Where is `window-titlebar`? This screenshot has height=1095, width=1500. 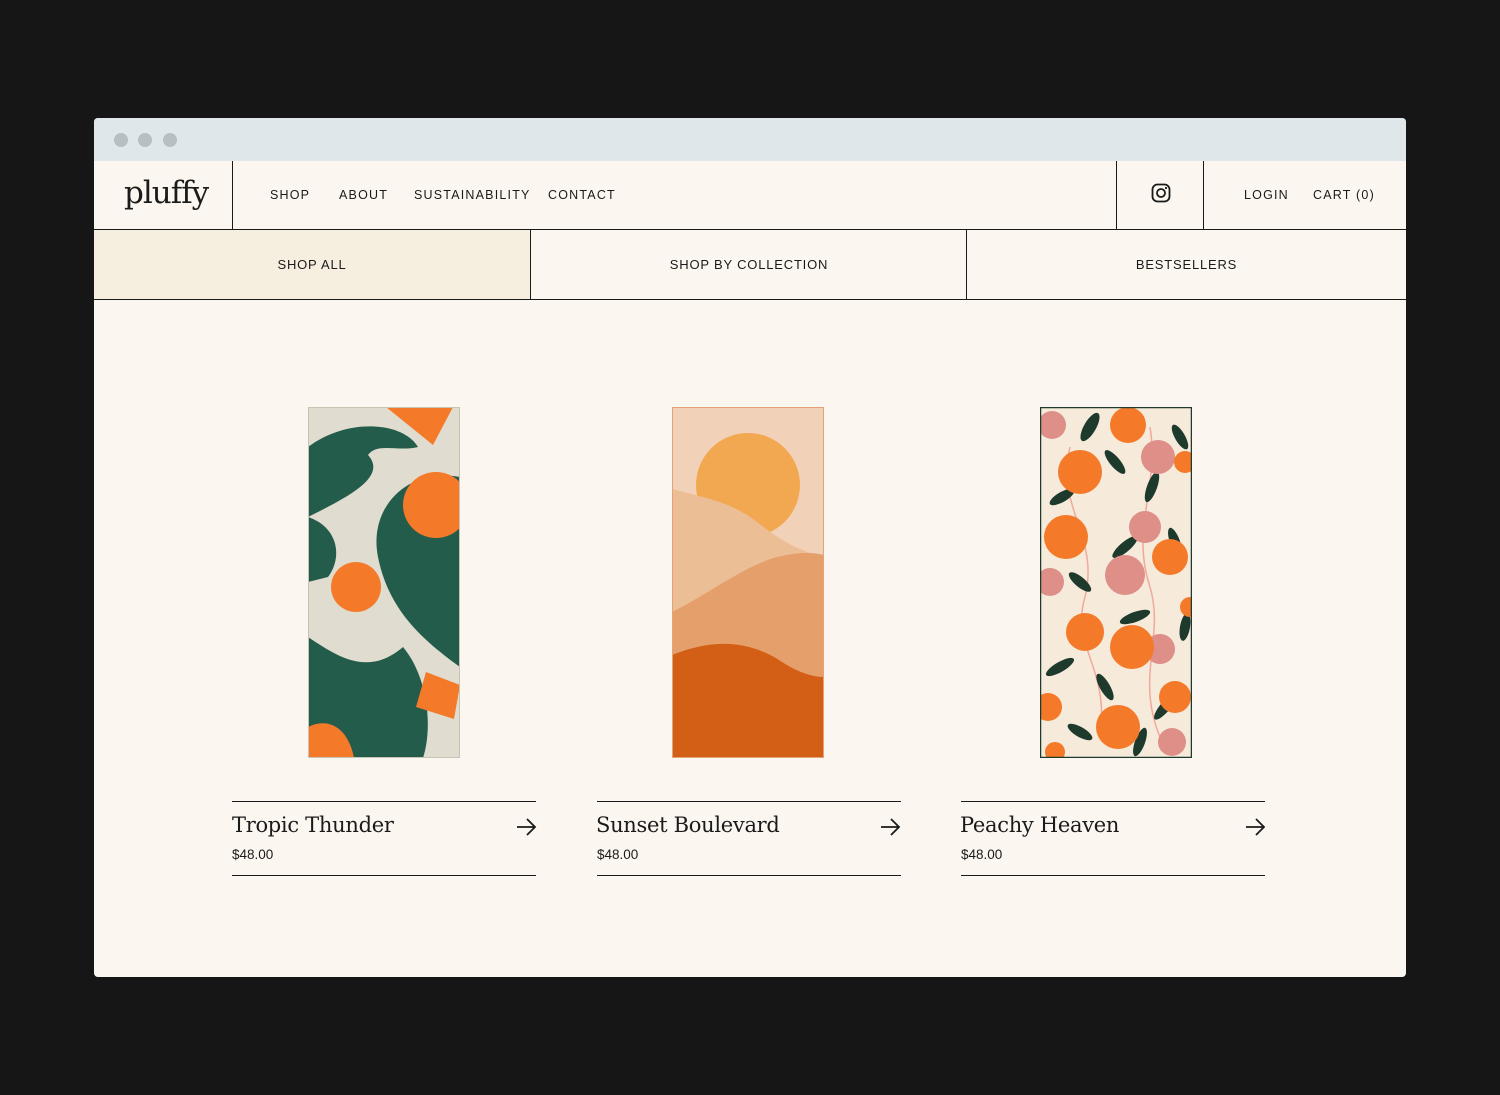
window-titlebar is located at coordinates (750, 139).